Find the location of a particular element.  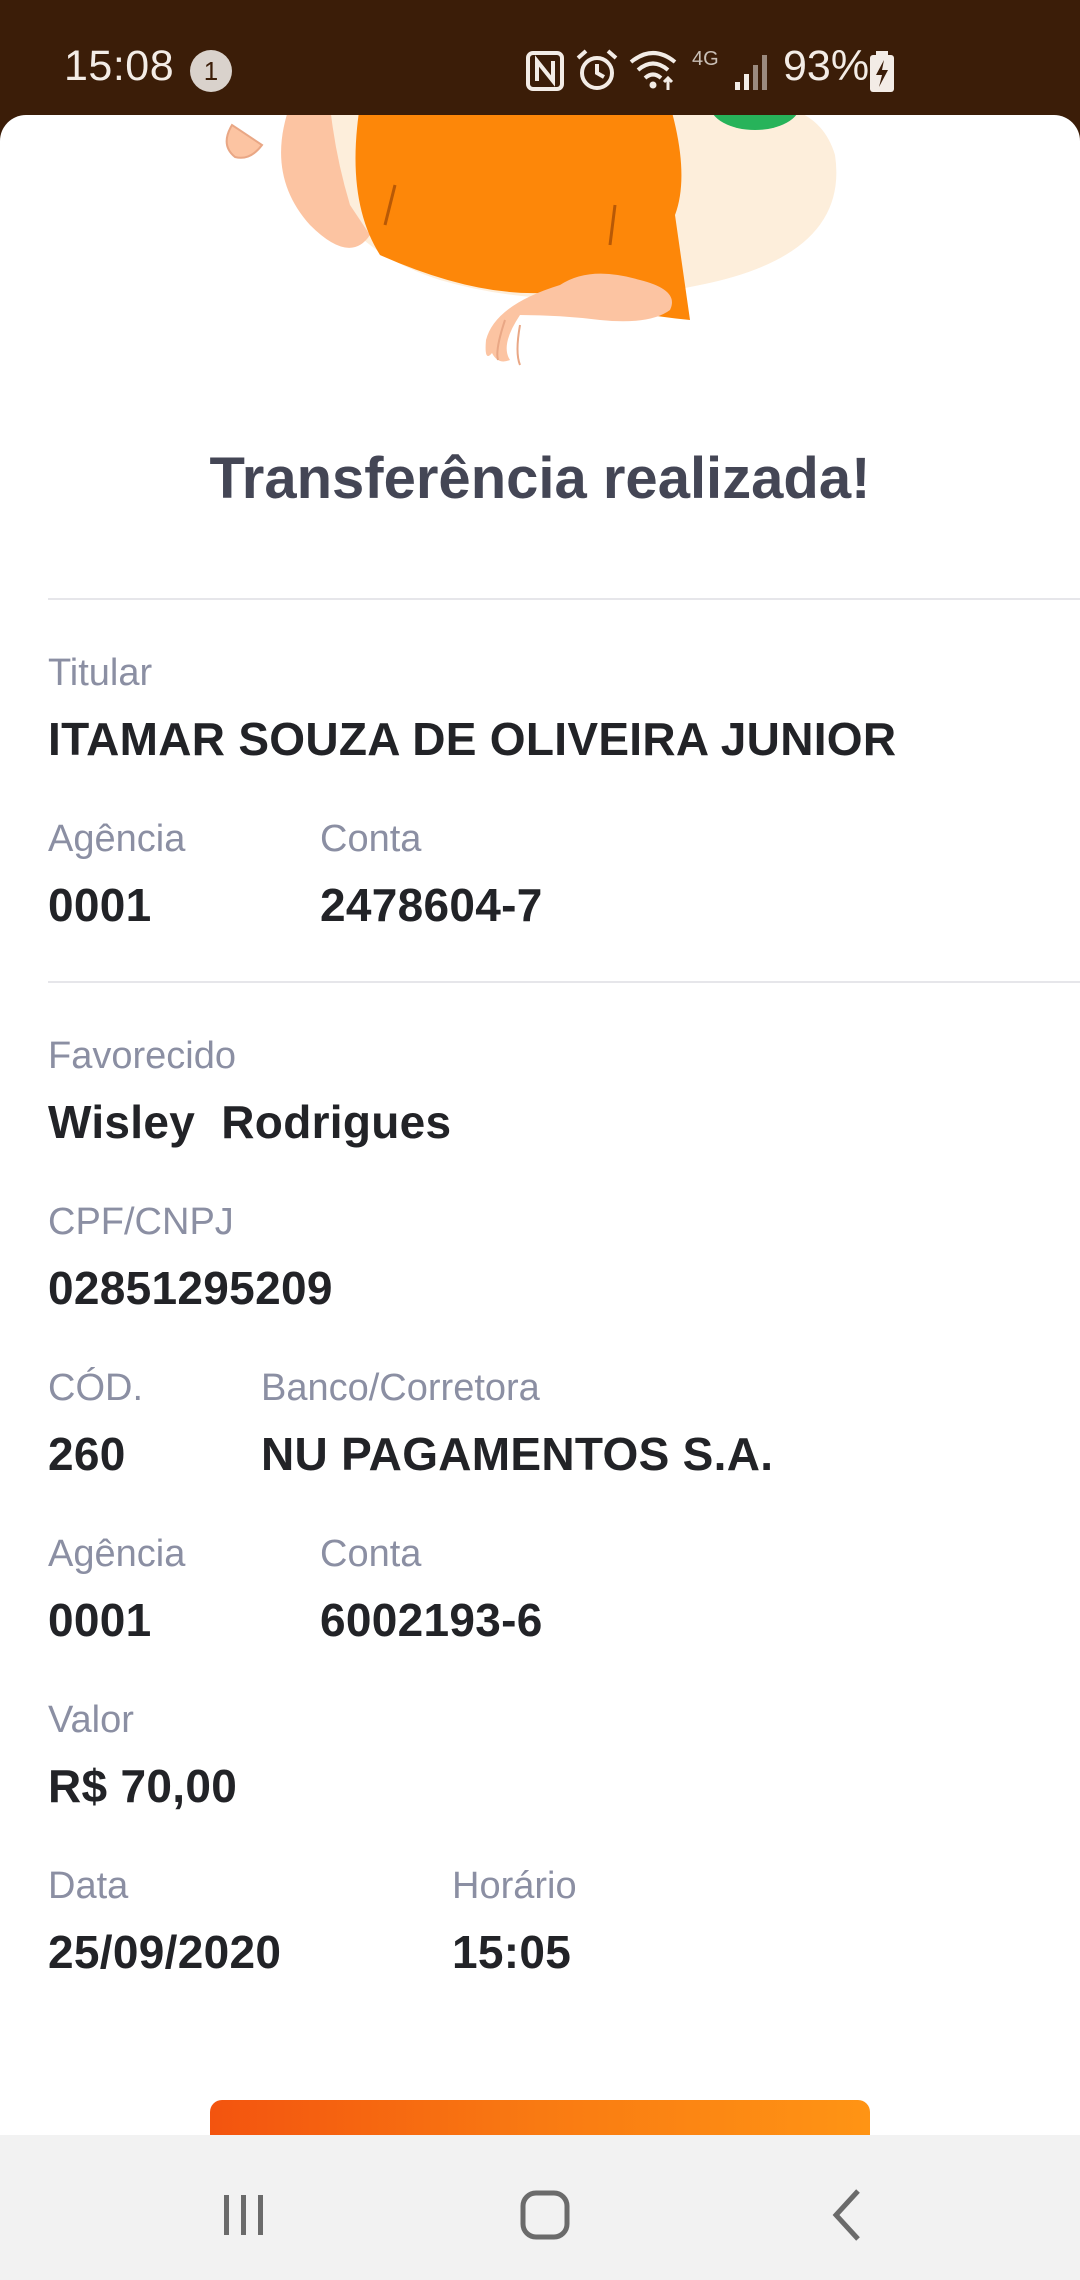

amount-value: R$ 70,00 is located at coordinates (143, 1786).